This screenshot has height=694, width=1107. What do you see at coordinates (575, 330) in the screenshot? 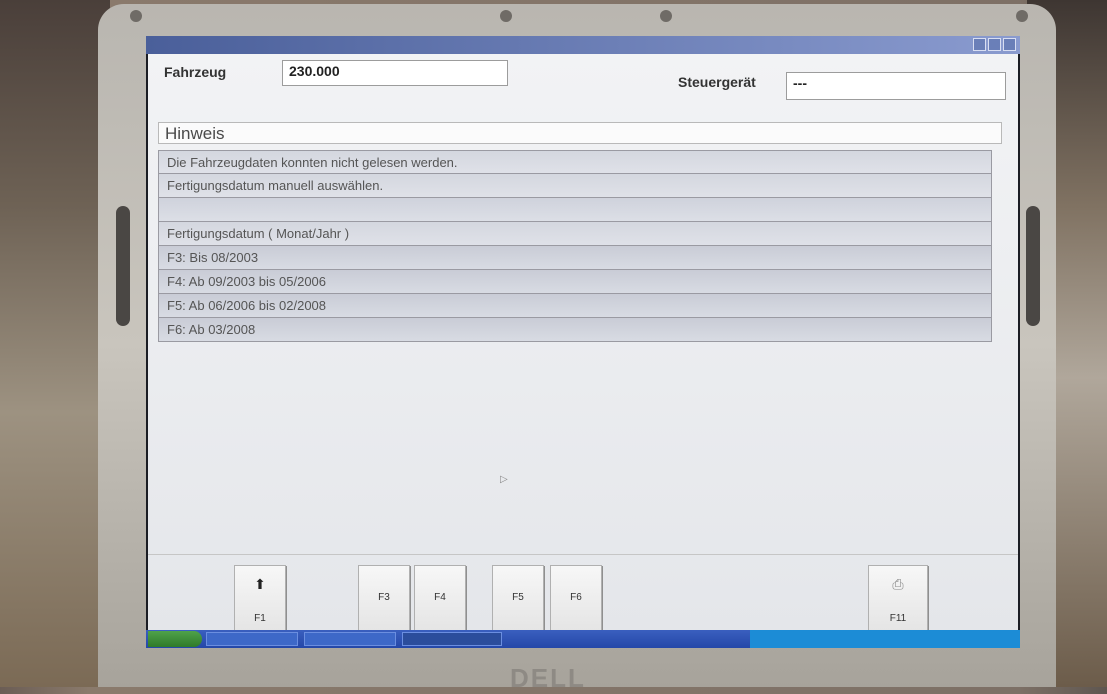
I see `list-item-option-f6: F6: Ab 03/2008` at bounding box center [575, 330].